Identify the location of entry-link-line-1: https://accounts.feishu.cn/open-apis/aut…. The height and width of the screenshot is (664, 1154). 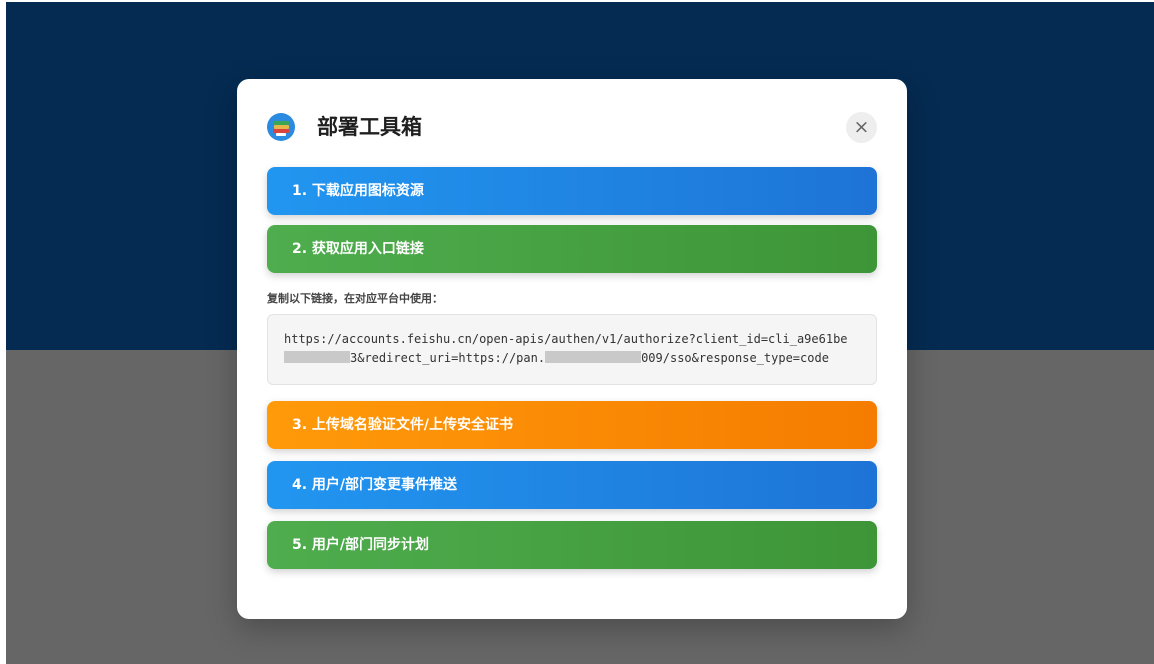
(566, 339).